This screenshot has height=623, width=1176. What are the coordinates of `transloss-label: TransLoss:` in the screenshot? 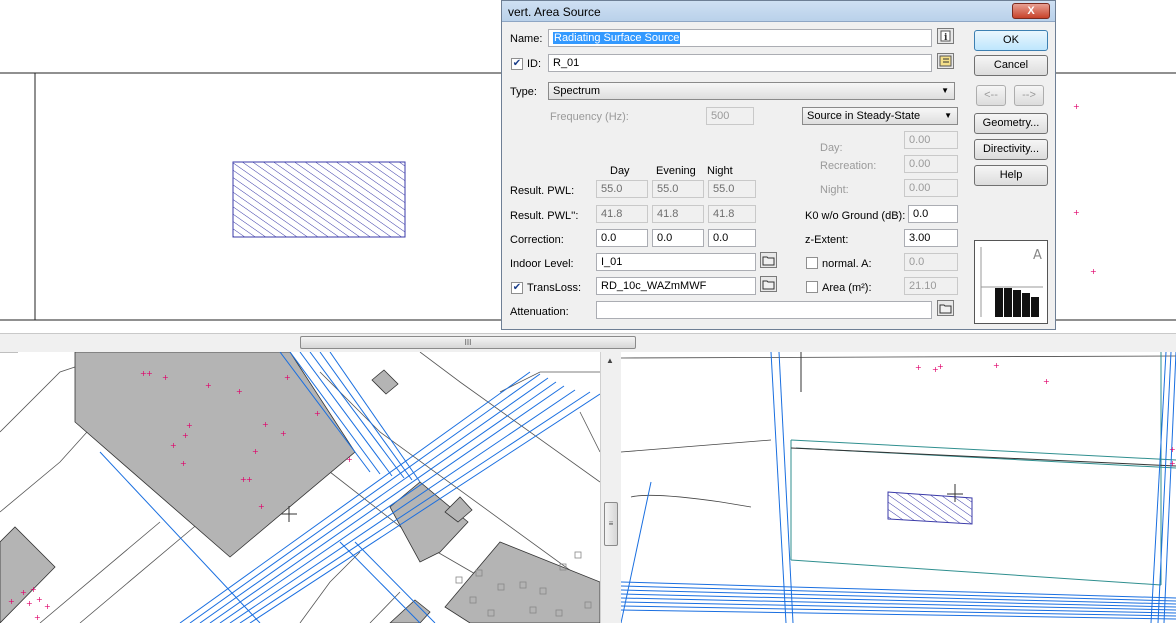 It's located at (554, 288).